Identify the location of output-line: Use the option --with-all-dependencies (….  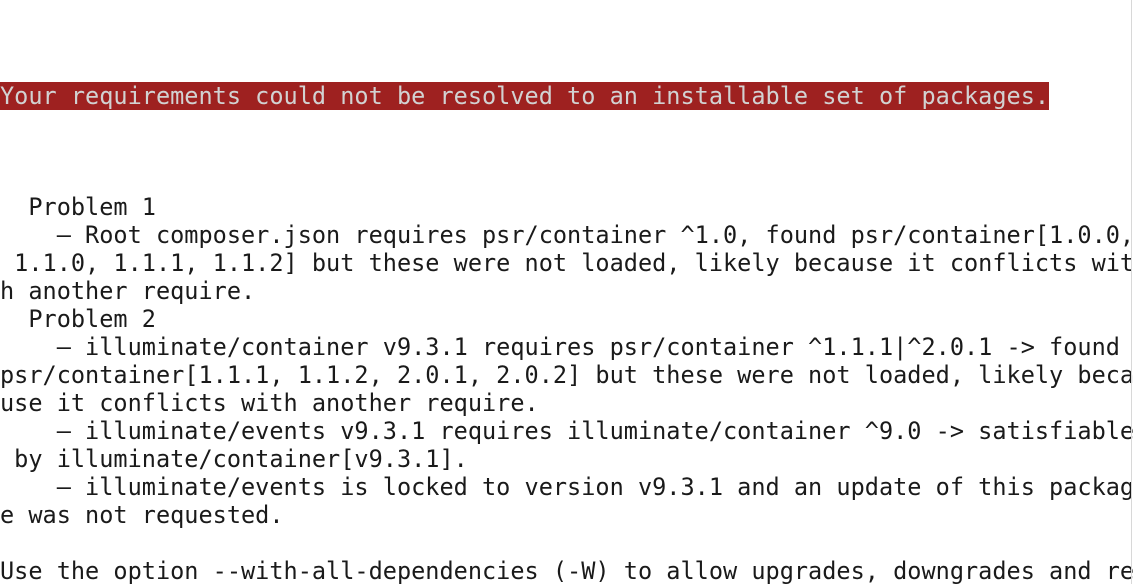
(567, 570).